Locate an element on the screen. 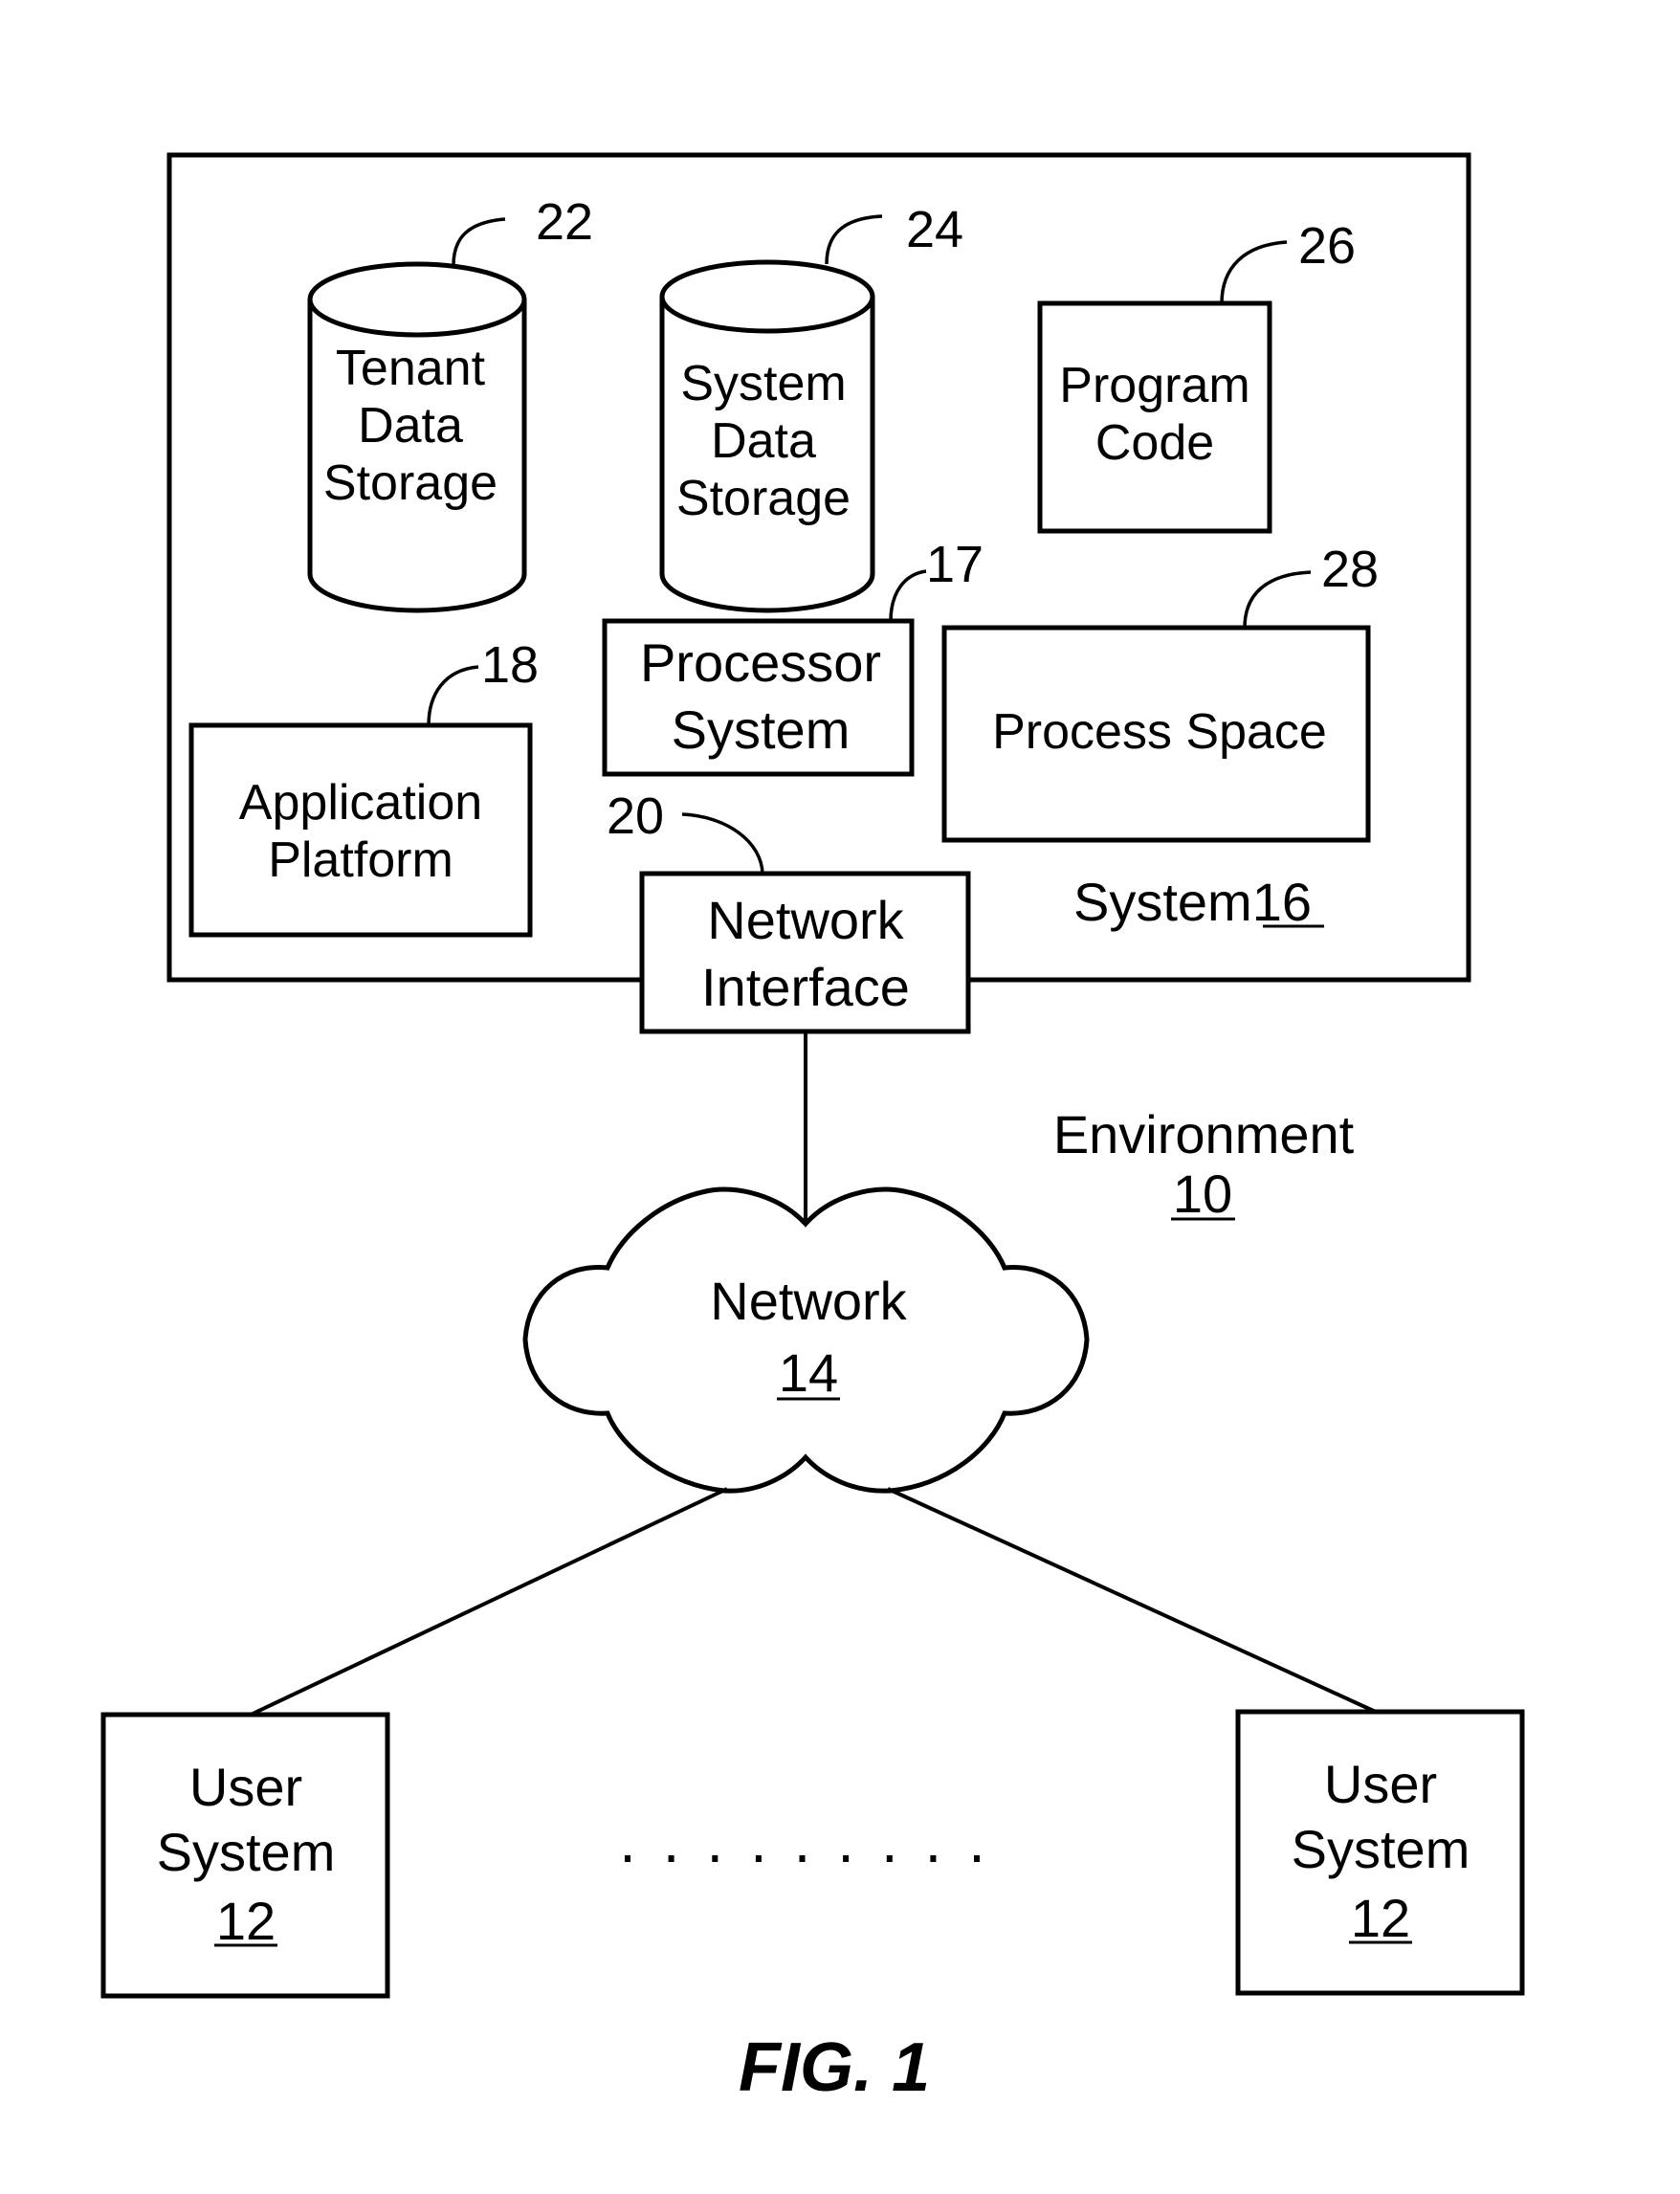 Image resolution: width=1680 pixels, height=2194 pixels. processor-system-label-1: Processor is located at coordinates (761, 662).